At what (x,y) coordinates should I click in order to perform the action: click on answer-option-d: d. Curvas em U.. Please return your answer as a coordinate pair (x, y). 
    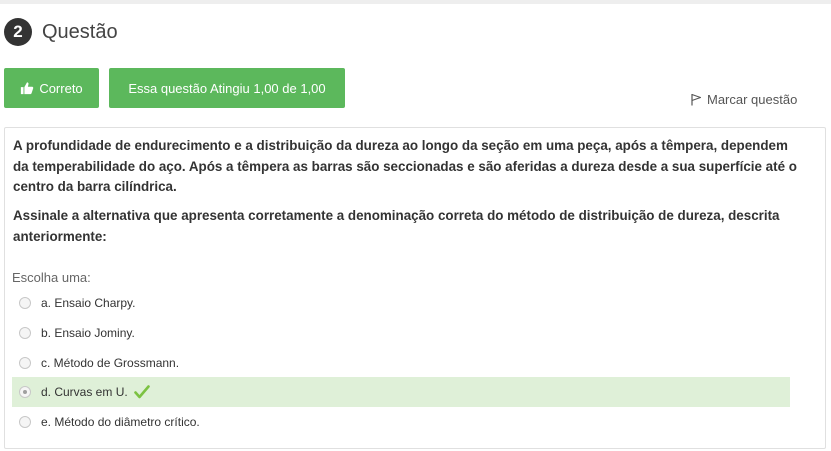
    Looking at the image, I should click on (401, 392).